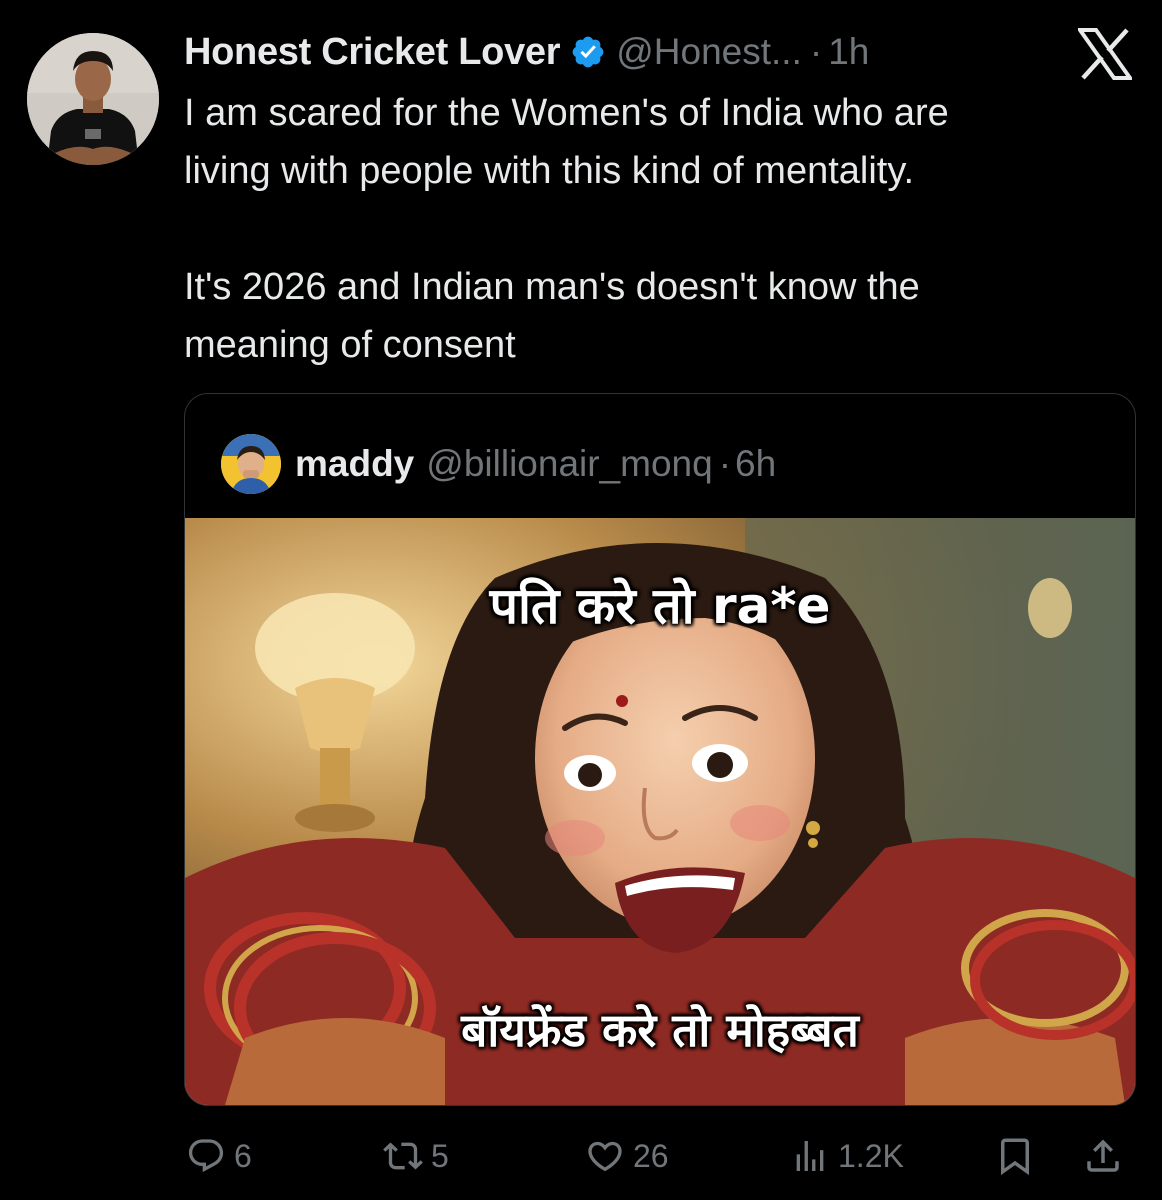  I want to click on repost-icon, so click(403, 1156).